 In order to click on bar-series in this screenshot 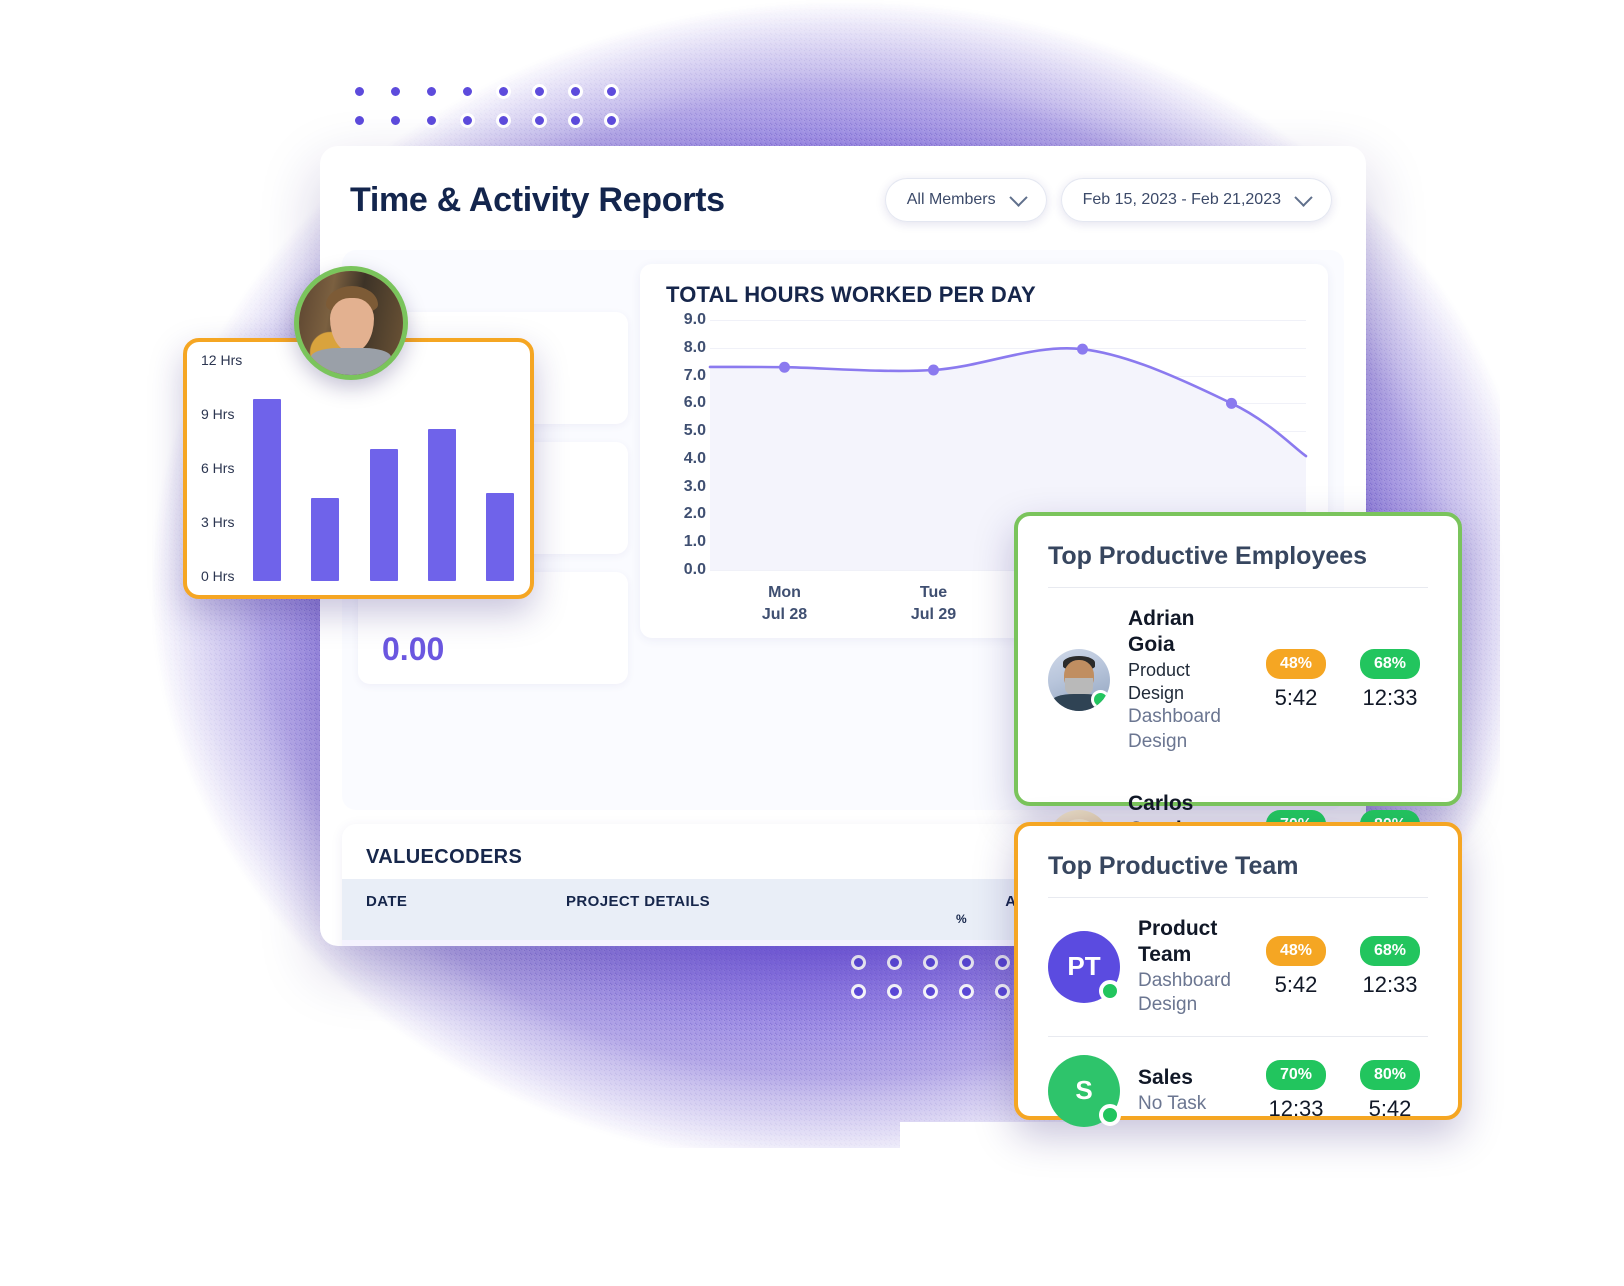, I will do `click(383, 473)`.